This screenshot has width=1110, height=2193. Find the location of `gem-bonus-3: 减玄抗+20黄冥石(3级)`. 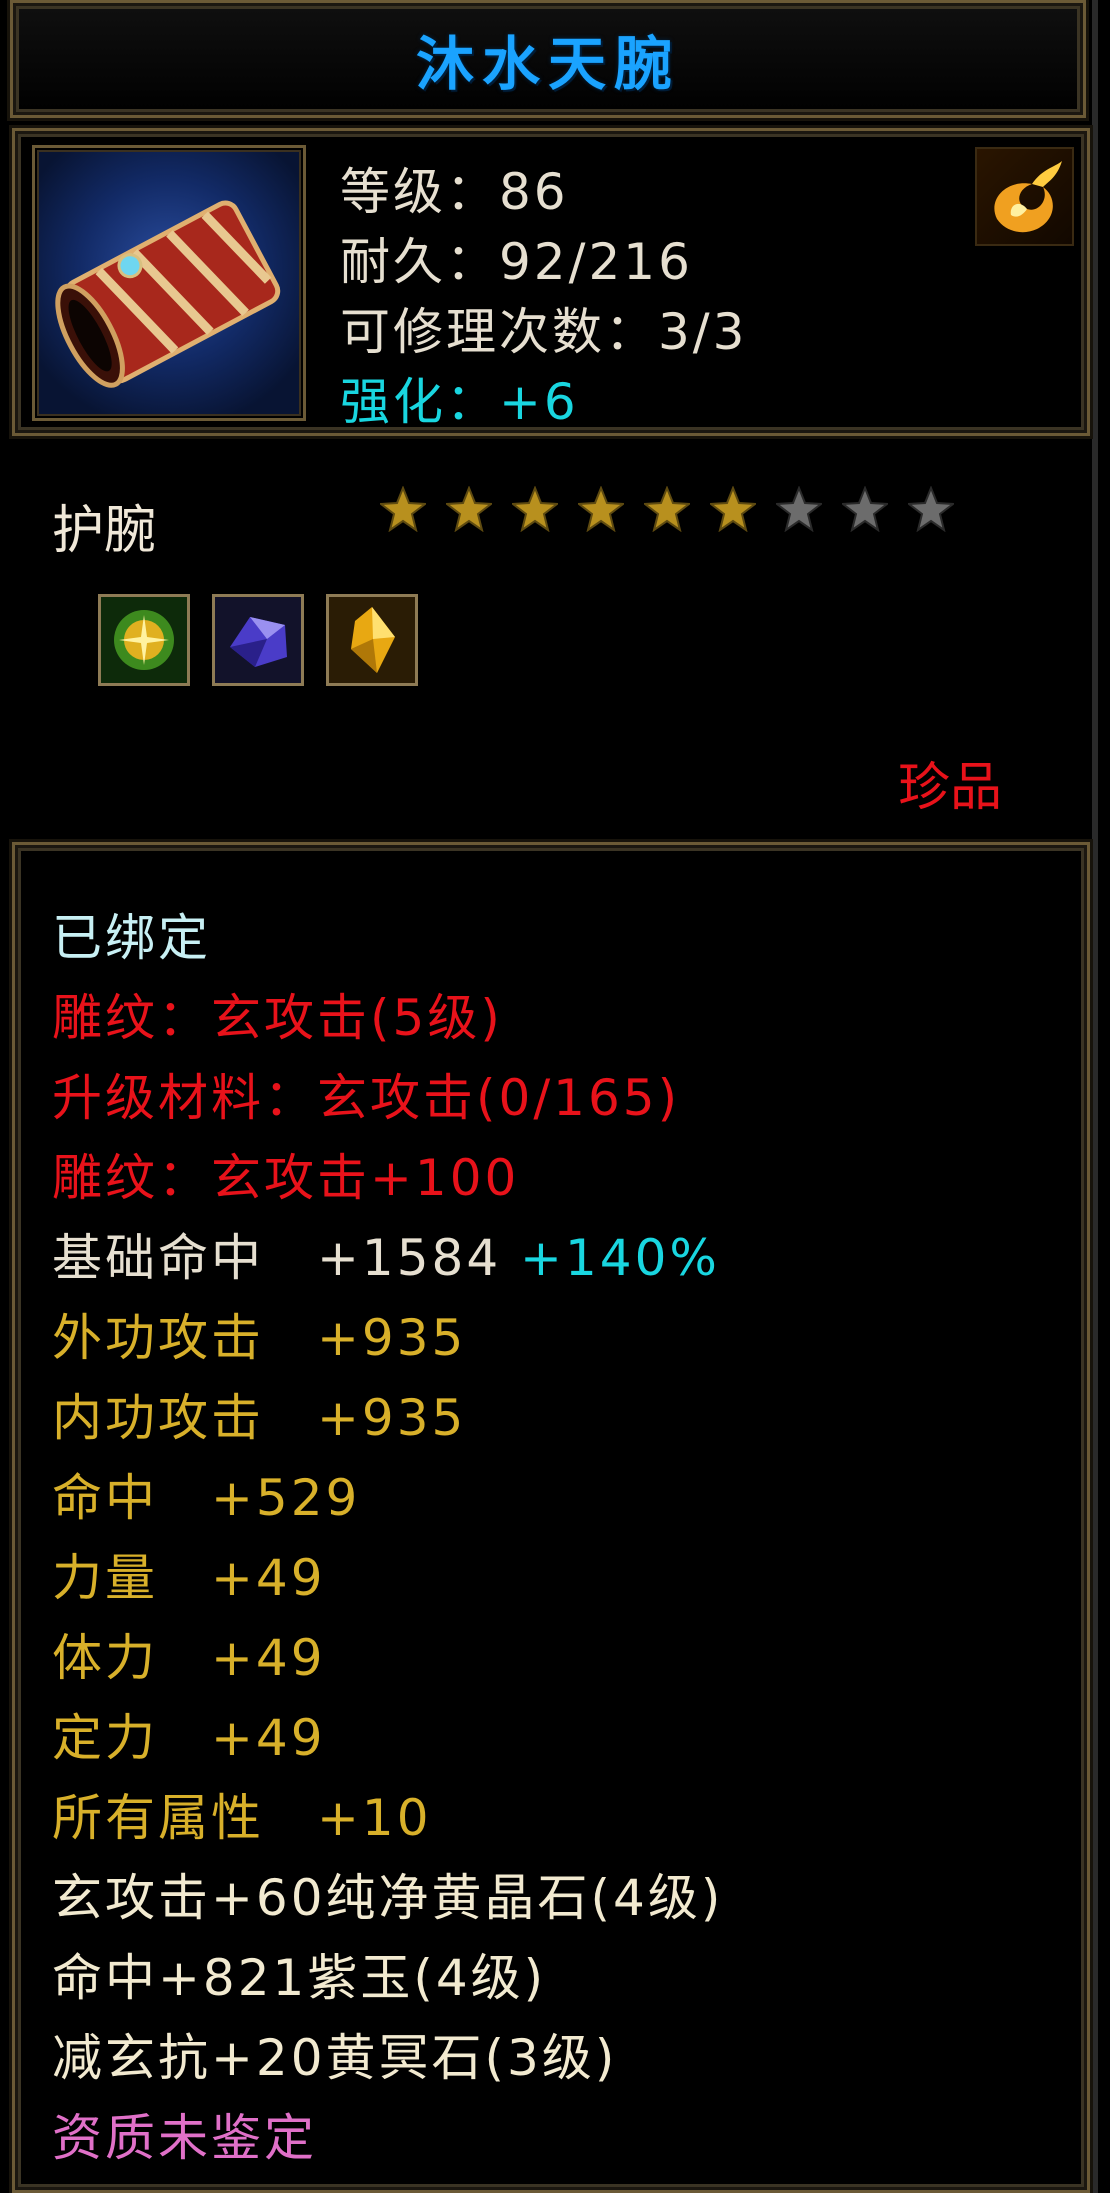

gem-bonus-3: 减玄抗+20黄冥石(3级) is located at coordinates (335, 2058).